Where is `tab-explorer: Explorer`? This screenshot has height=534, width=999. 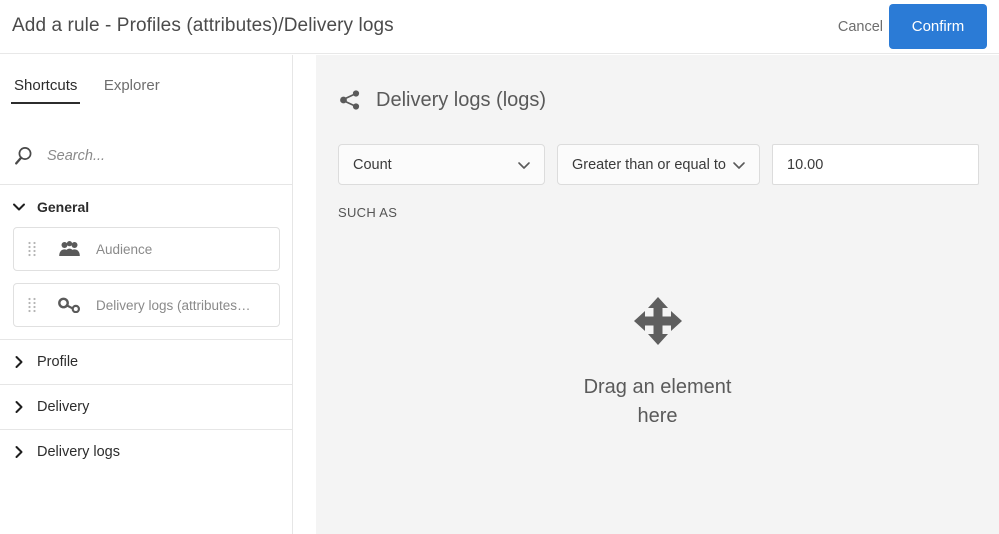 tab-explorer: Explorer is located at coordinates (132, 88).